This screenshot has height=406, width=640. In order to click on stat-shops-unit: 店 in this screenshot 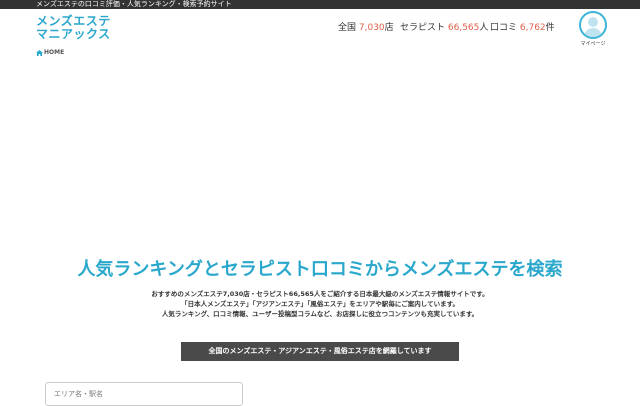, I will do `click(389, 28)`.